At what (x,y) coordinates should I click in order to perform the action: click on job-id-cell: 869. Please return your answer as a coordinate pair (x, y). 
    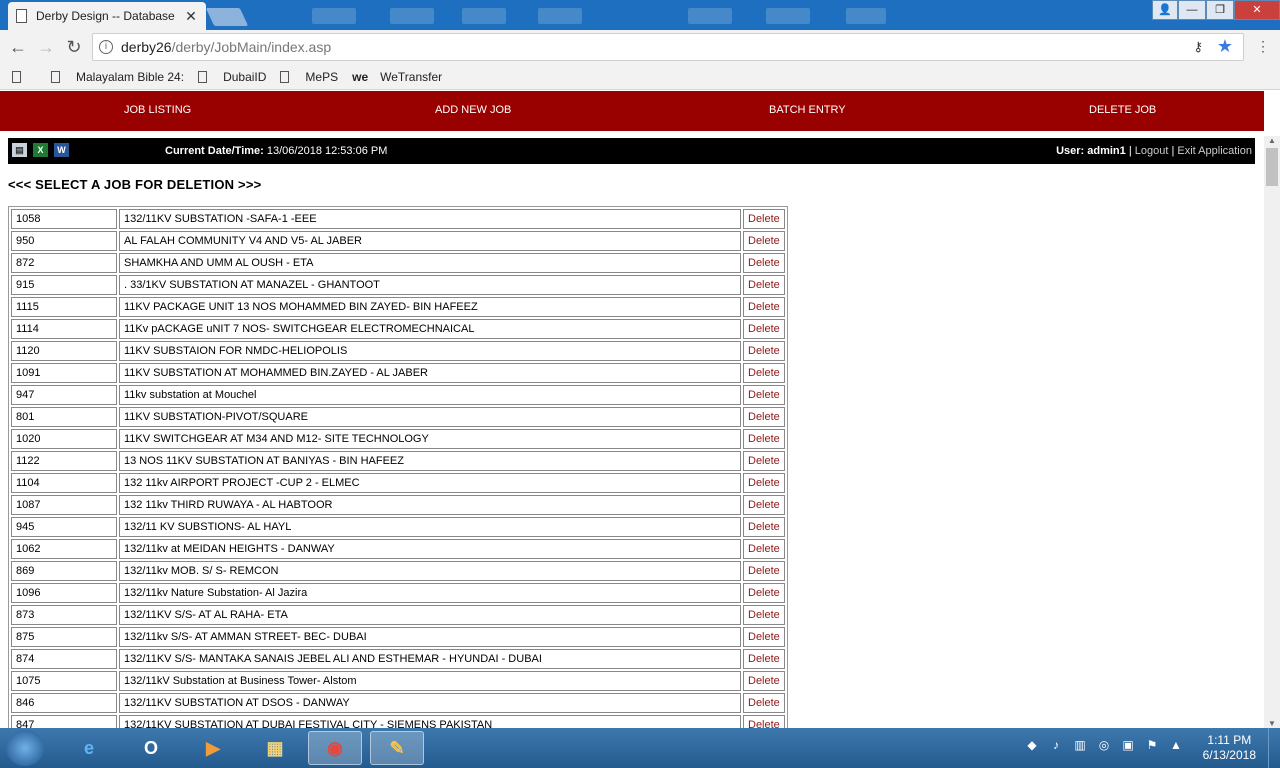
    Looking at the image, I should click on (64, 571).